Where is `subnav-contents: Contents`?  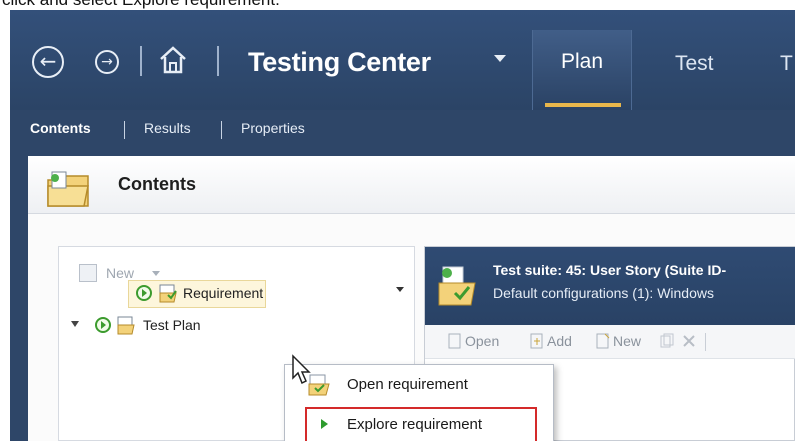
subnav-contents: Contents is located at coordinates (60, 128).